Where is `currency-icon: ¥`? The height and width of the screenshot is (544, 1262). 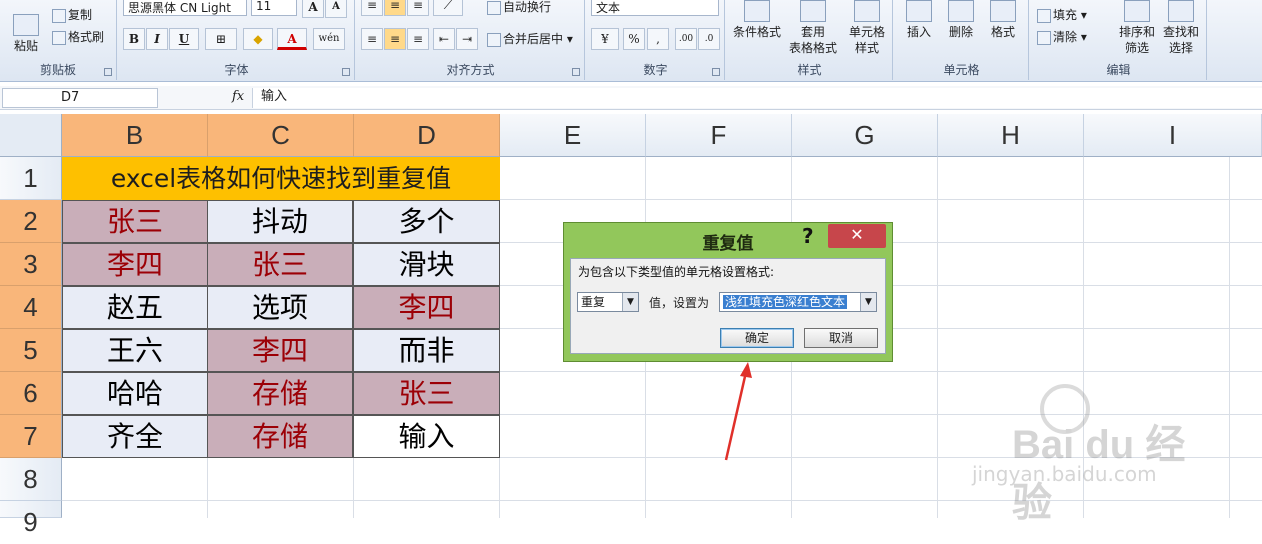 currency-icon: ¥ is located at coordinates (605, 39).